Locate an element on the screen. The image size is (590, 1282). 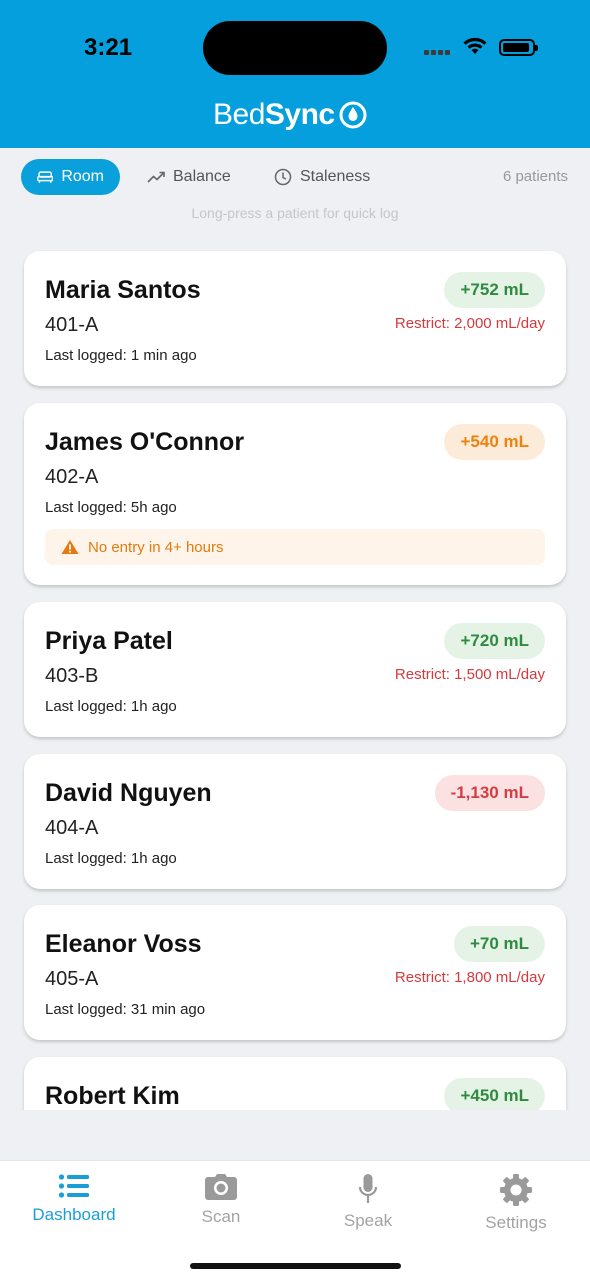
balance-badge: +540 mL is located at coordinates (494, 442).